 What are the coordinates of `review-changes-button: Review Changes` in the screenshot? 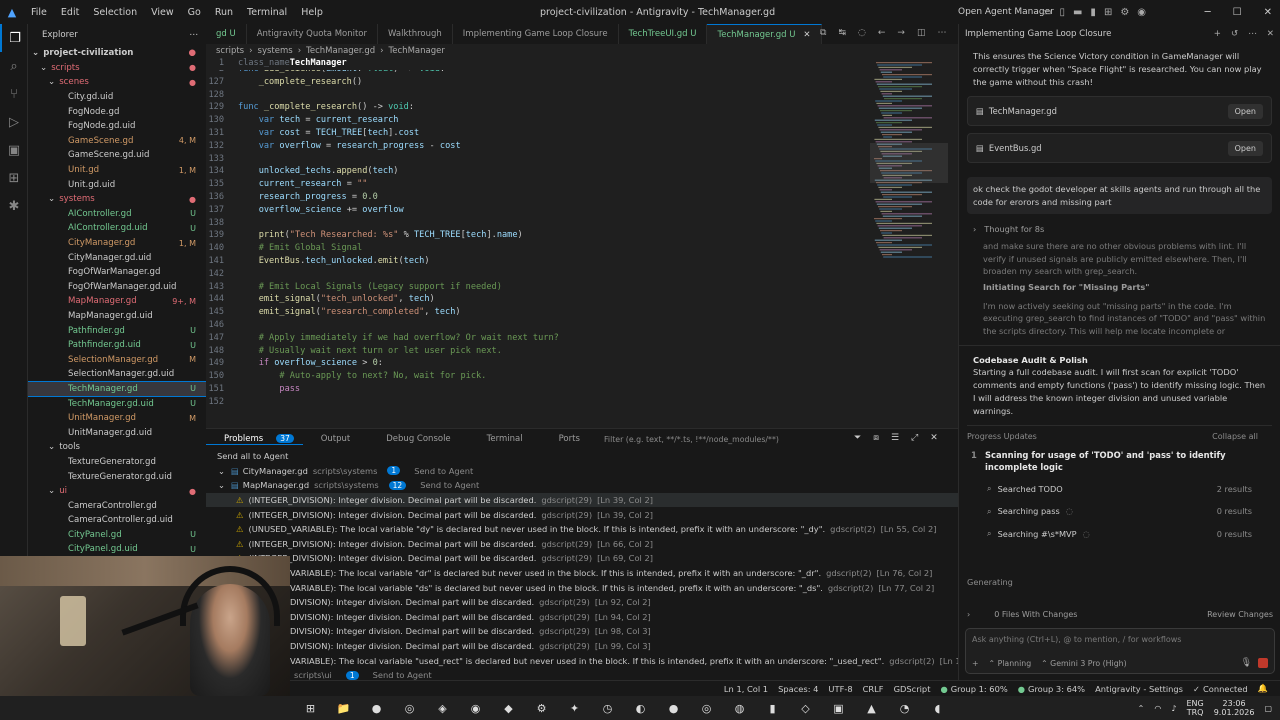 It's located at (1240, 614).